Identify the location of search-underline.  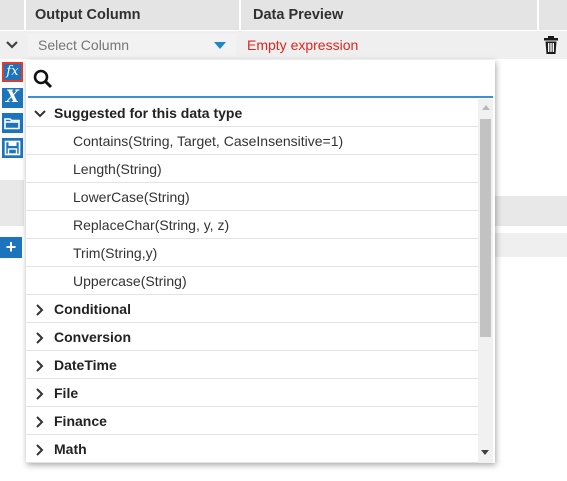
(260, 97).